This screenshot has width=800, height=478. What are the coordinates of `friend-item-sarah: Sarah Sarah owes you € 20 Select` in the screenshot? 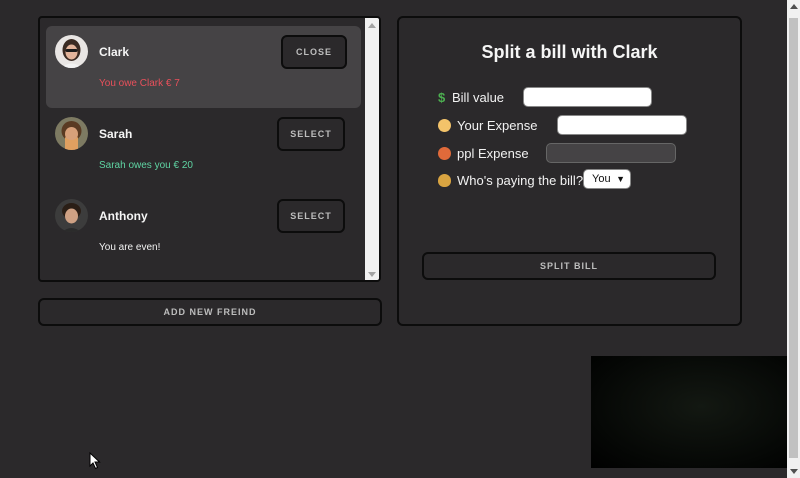 It's located at (203, 149).